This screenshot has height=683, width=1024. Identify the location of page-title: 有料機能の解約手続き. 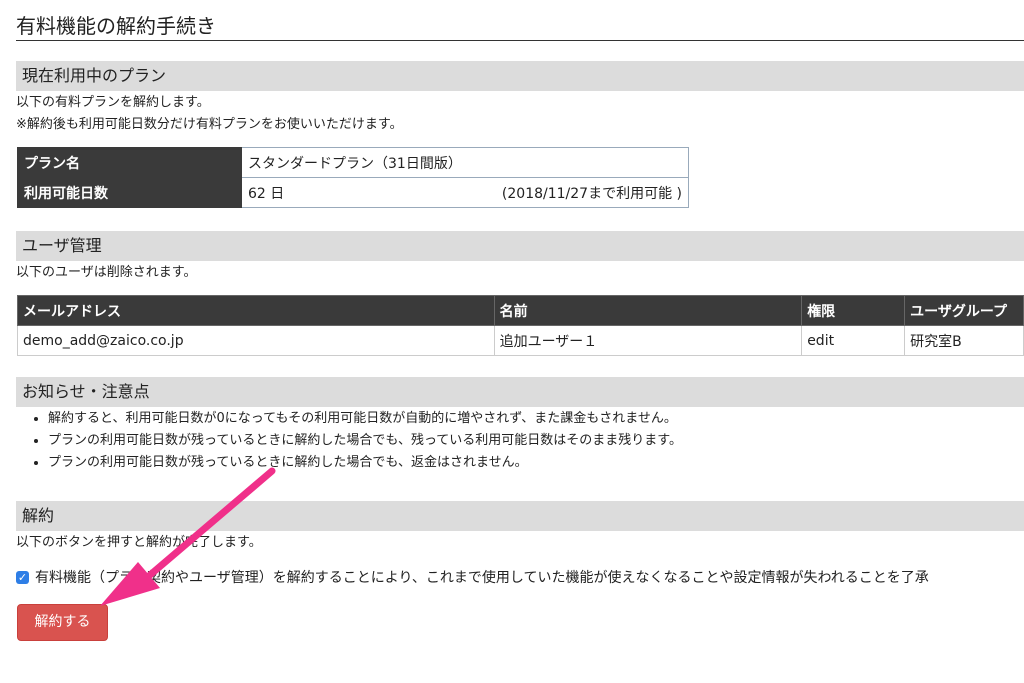
(520, 26).